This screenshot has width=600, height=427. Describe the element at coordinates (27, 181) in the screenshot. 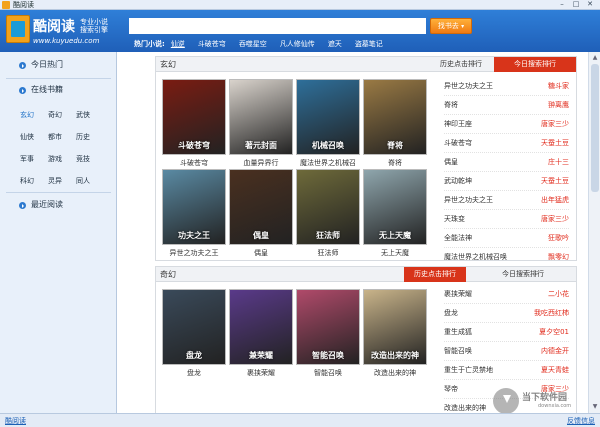

I see `category-link: 科幻` at that location.